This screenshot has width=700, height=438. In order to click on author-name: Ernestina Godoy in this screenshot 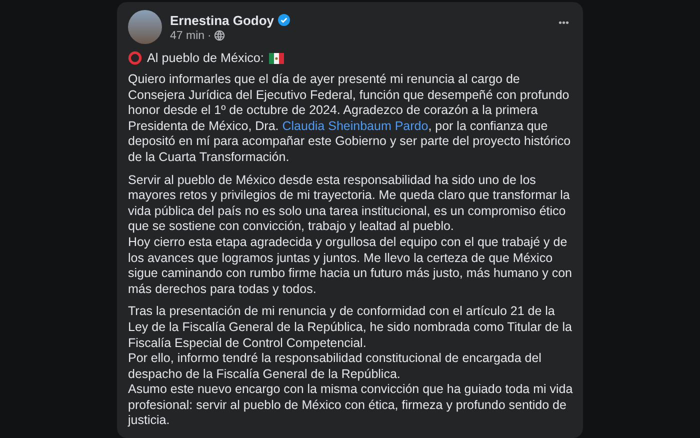, I will do `click(222, 20)`.